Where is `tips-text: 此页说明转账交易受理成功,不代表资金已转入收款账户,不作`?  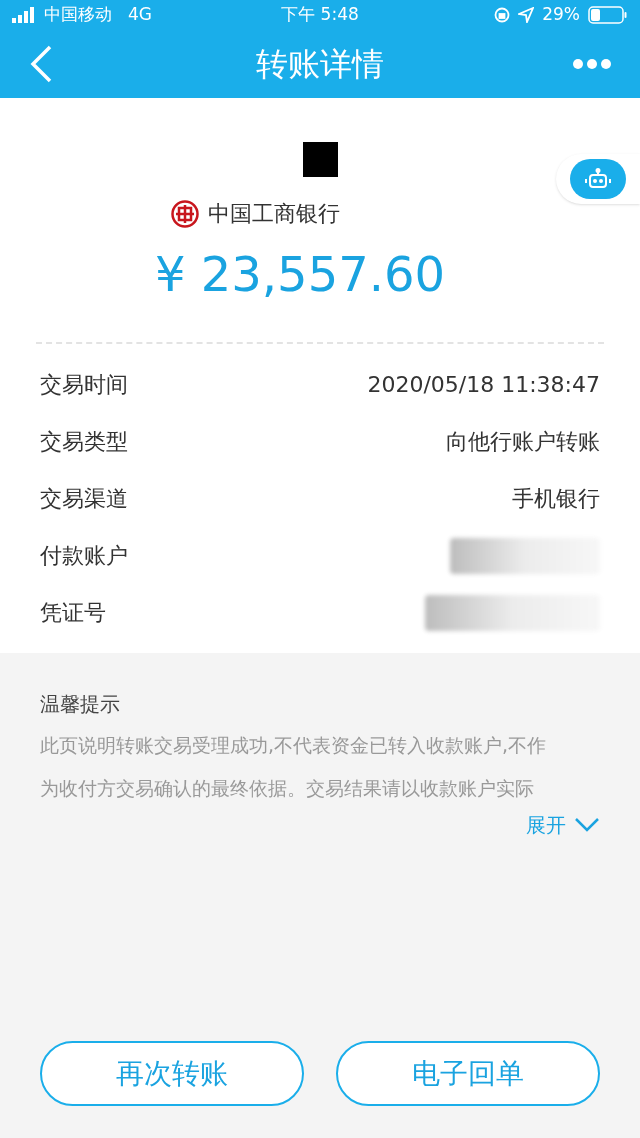
tips-text: 此页说明转账交易受理成功,不代表资金已转入收款账户,不作 is located at coordinates (294, 745).